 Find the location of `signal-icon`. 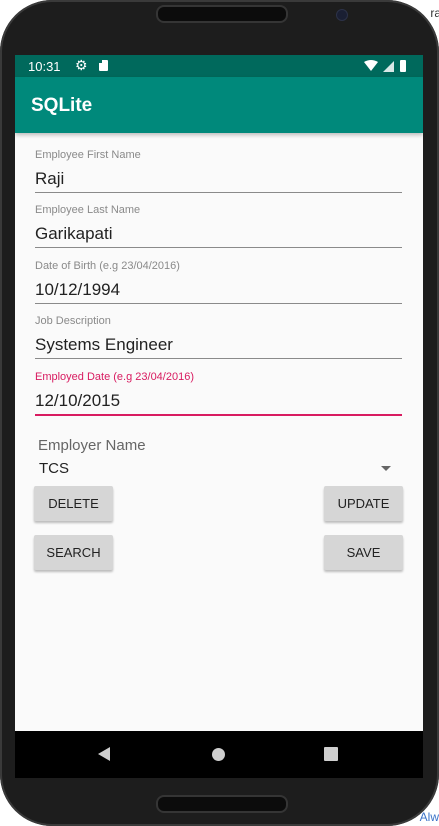

signal-icon is located at coordinates (388, 66).